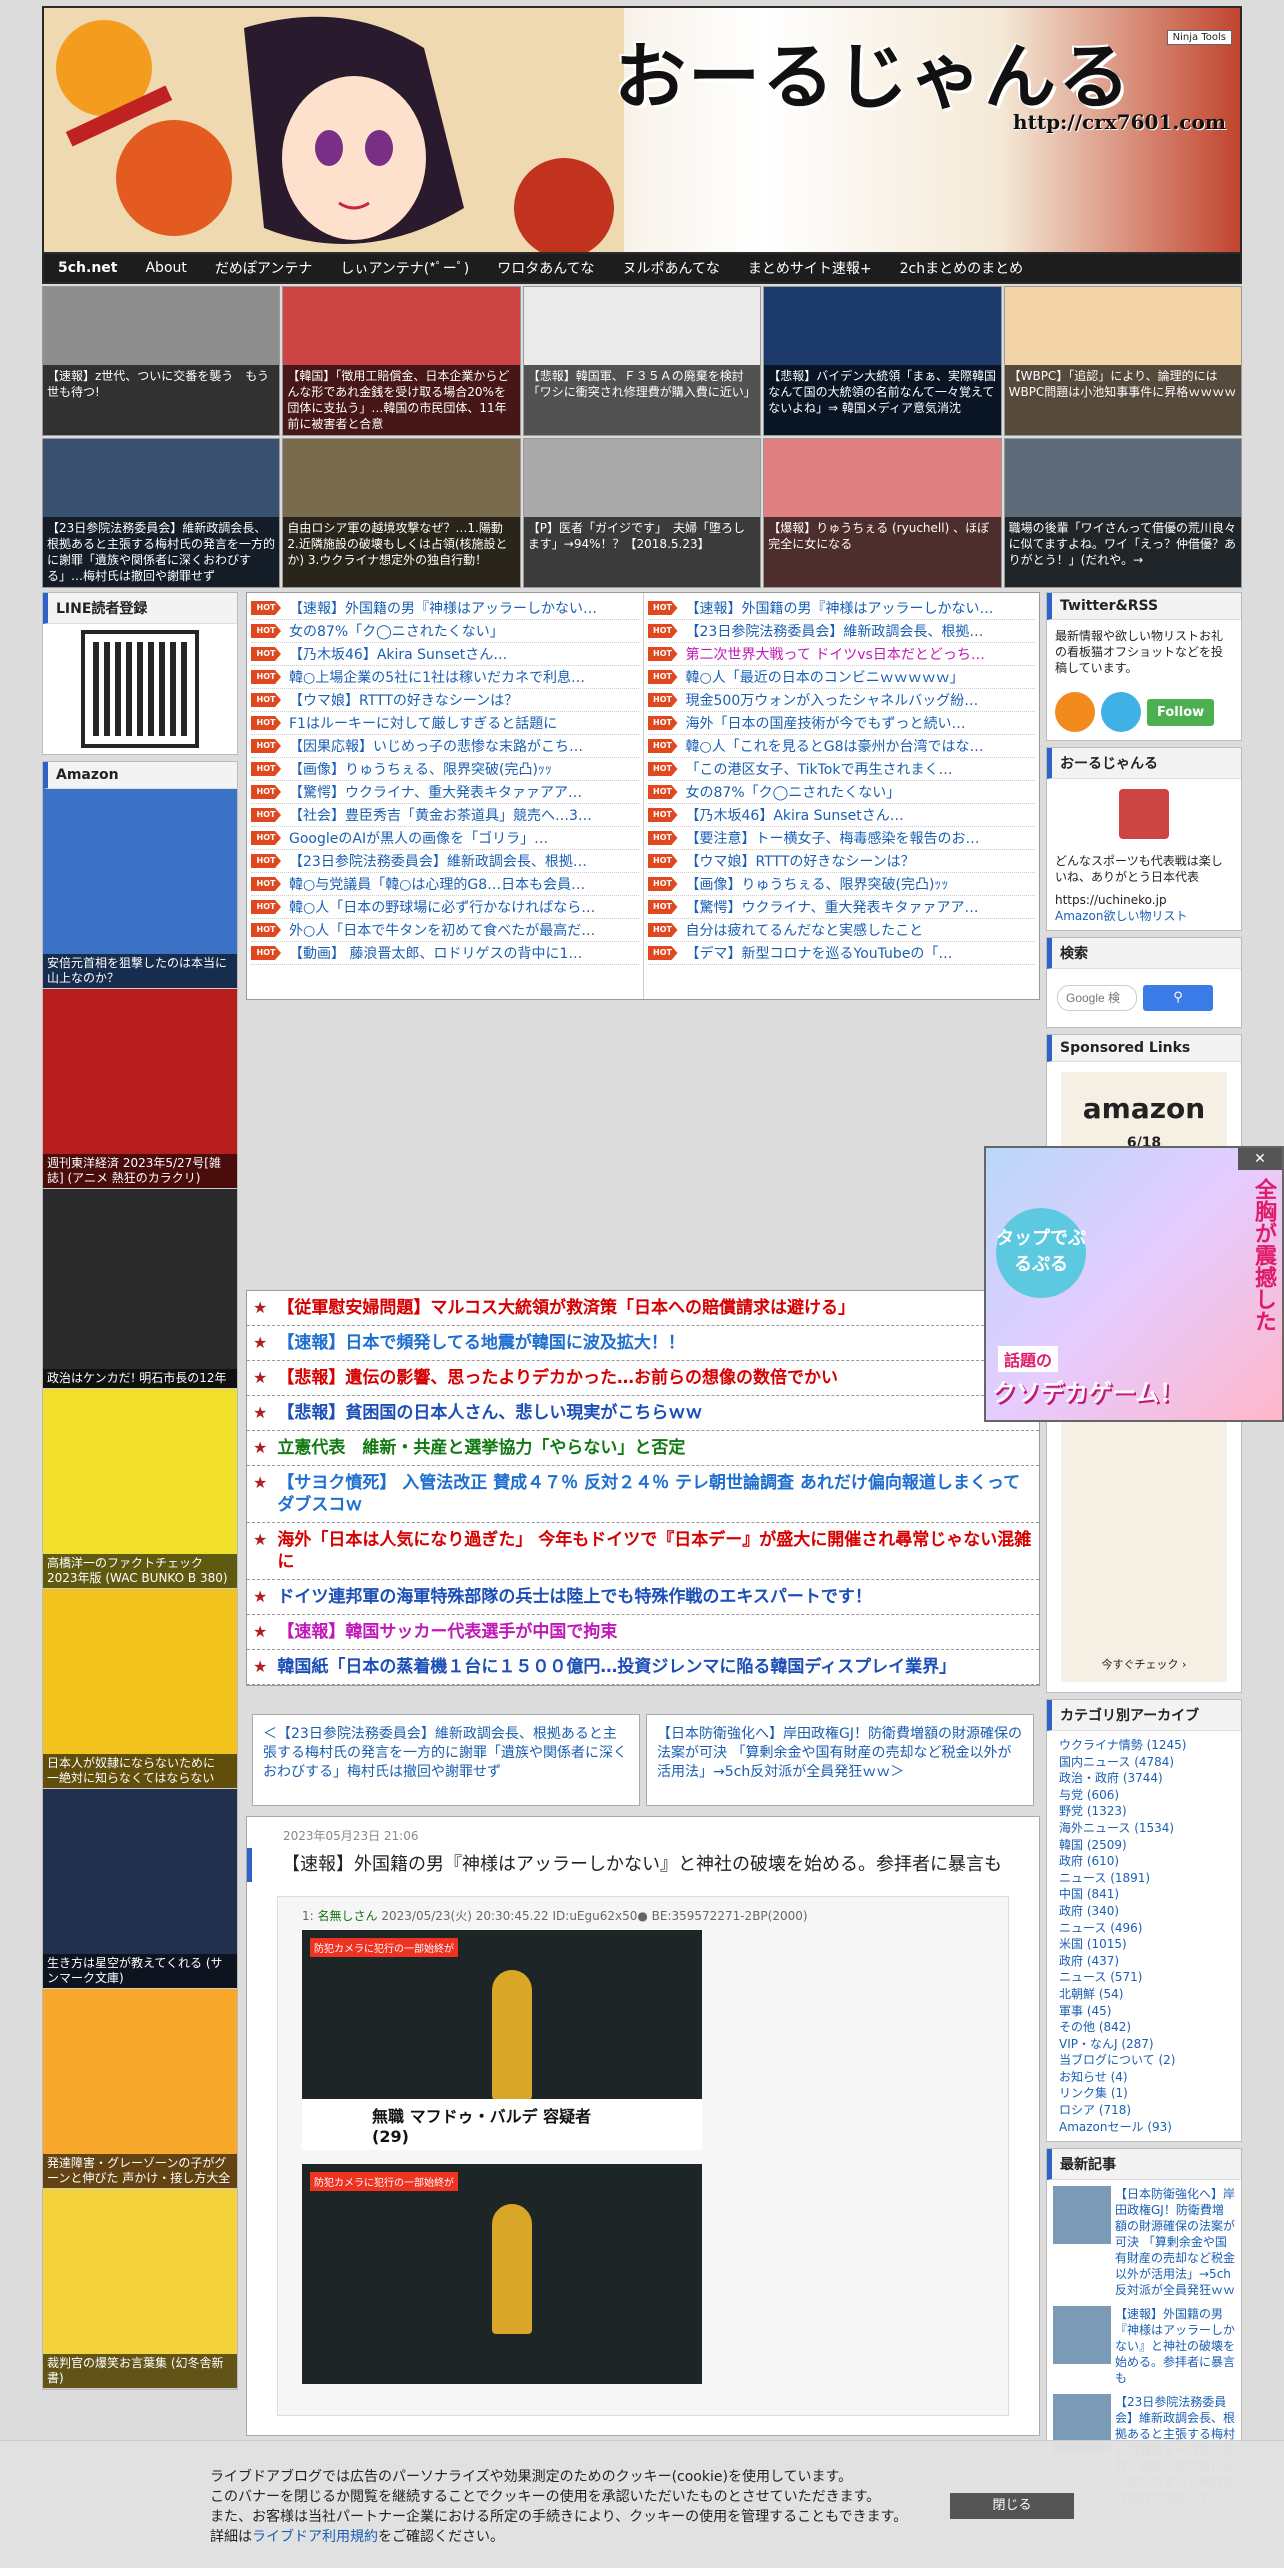 The height and width of the screenshot is (2568, 1284). I want to click on category-link: 米国 (1015), so click(1144, 1944).